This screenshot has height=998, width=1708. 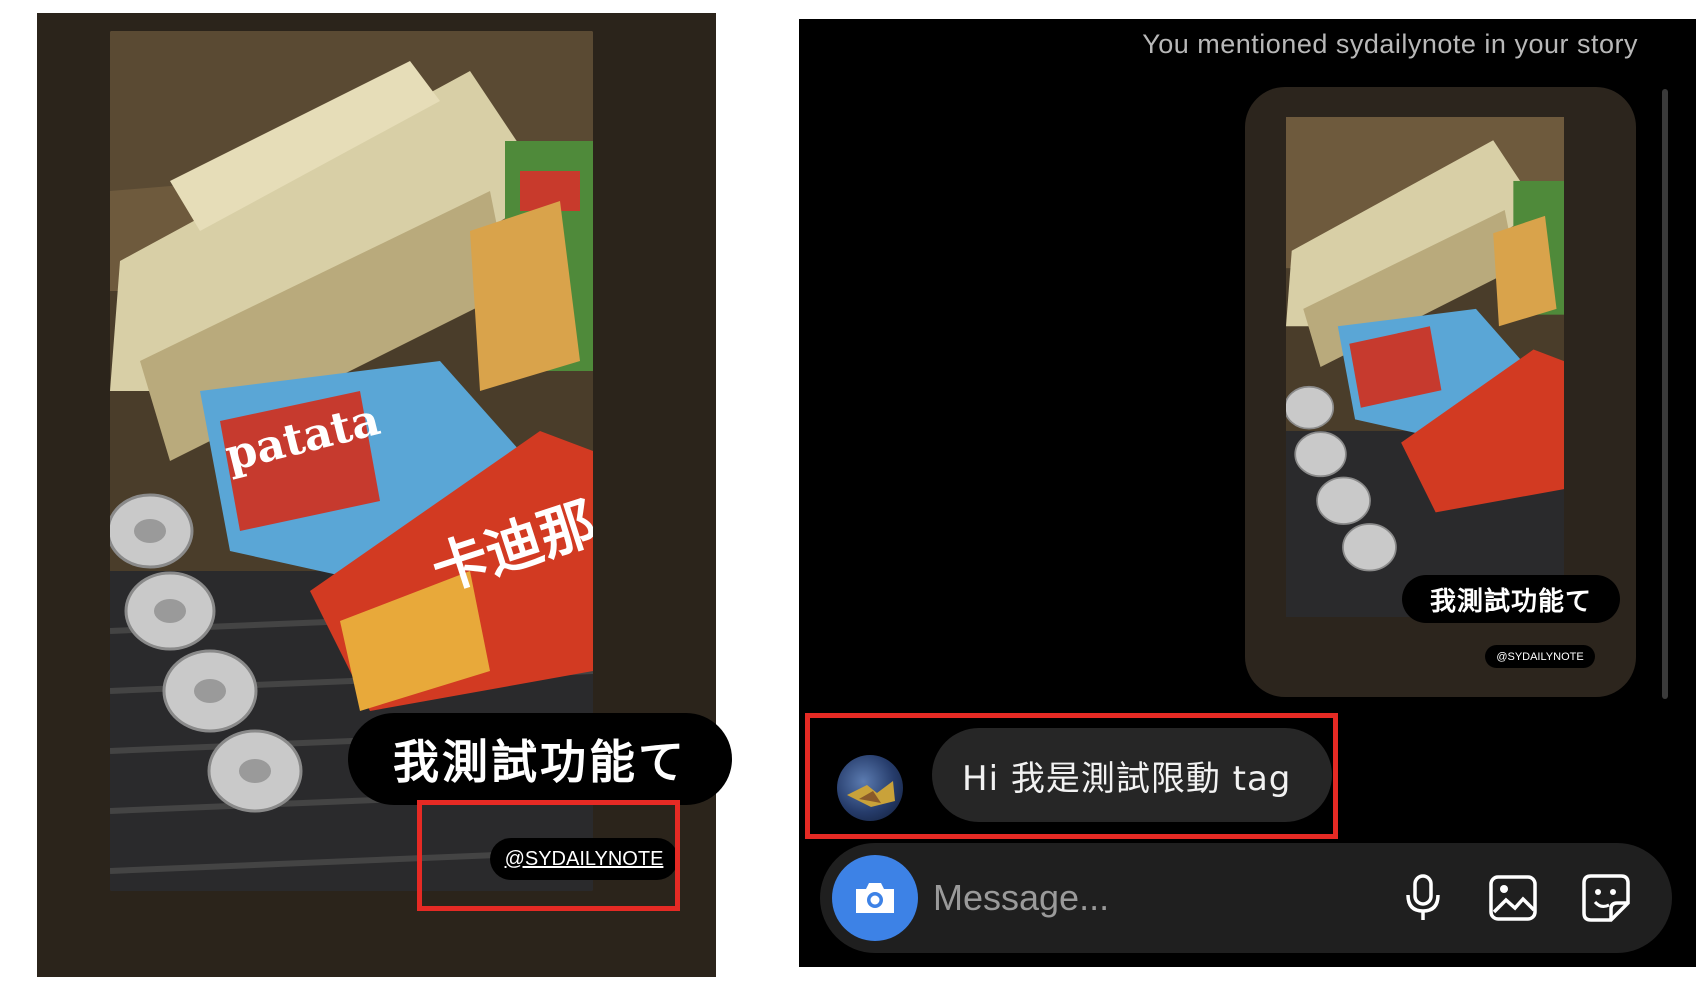 I want to click on highlight-box-message, so click(x=1071, y=776).